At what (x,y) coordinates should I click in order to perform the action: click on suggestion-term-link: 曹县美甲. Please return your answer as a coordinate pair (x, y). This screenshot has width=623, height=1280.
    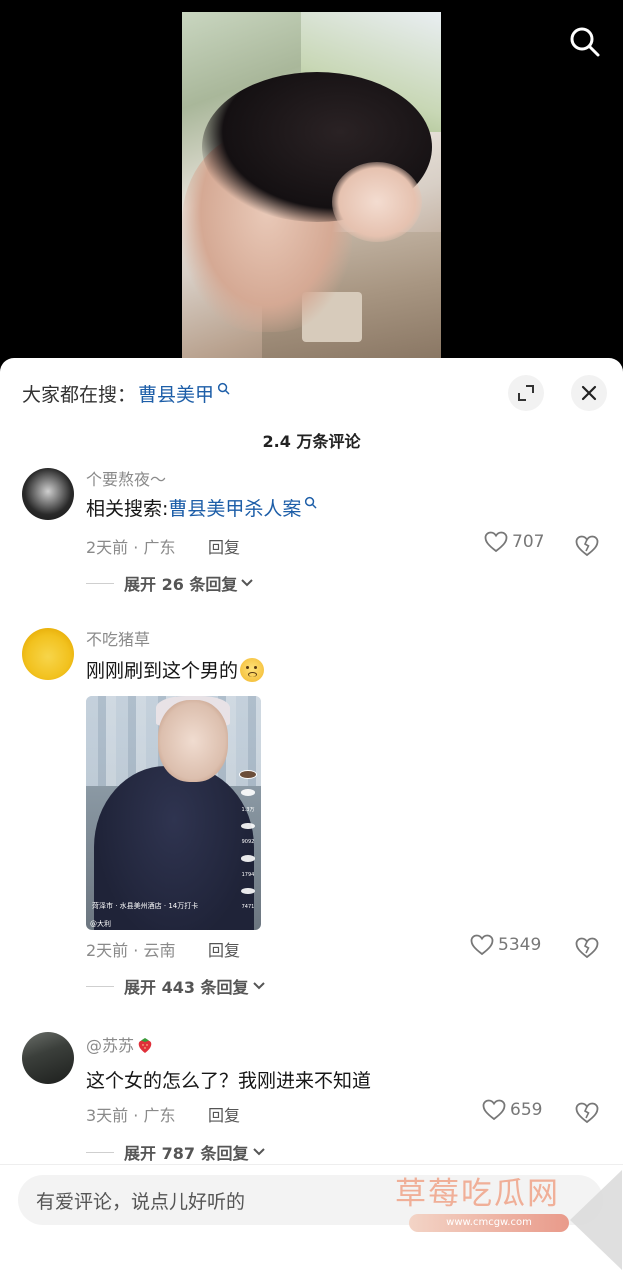
    Looking at the image, I should click on (176, 393).